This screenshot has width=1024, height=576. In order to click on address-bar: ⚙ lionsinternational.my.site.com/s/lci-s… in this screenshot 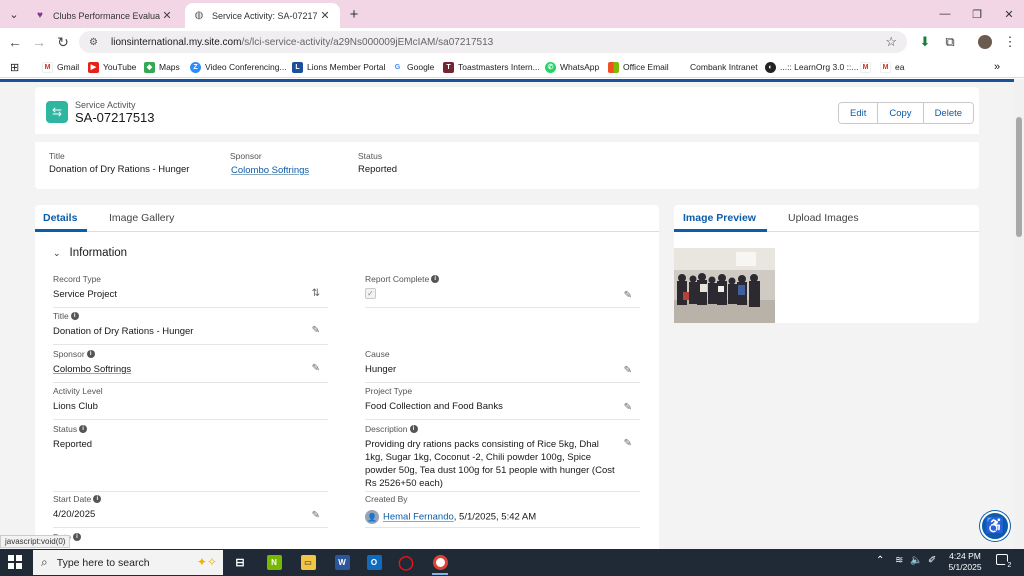, I will do `click(493, 42)`.